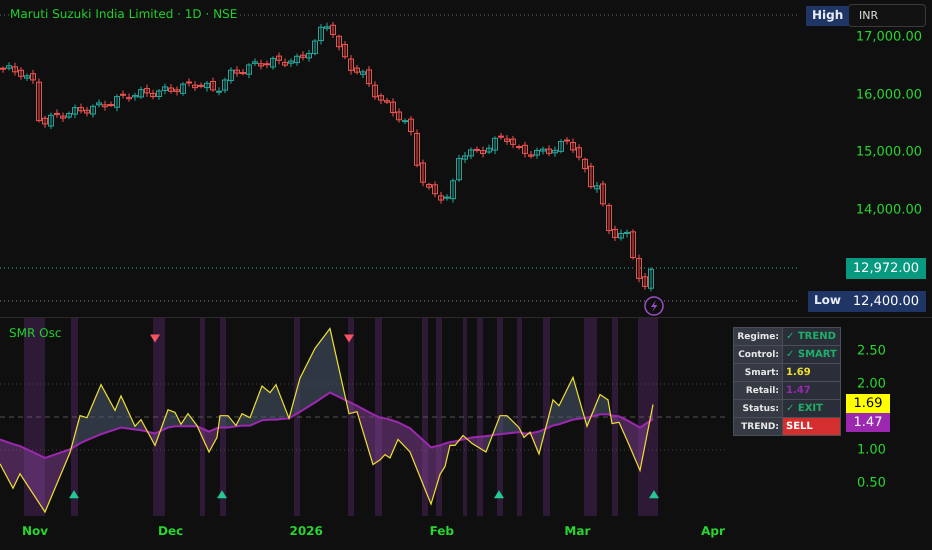 The height and width of the screenshot is (550, 932). I want to click on oscillator-axis-label: 2.50, so click(871, 351).